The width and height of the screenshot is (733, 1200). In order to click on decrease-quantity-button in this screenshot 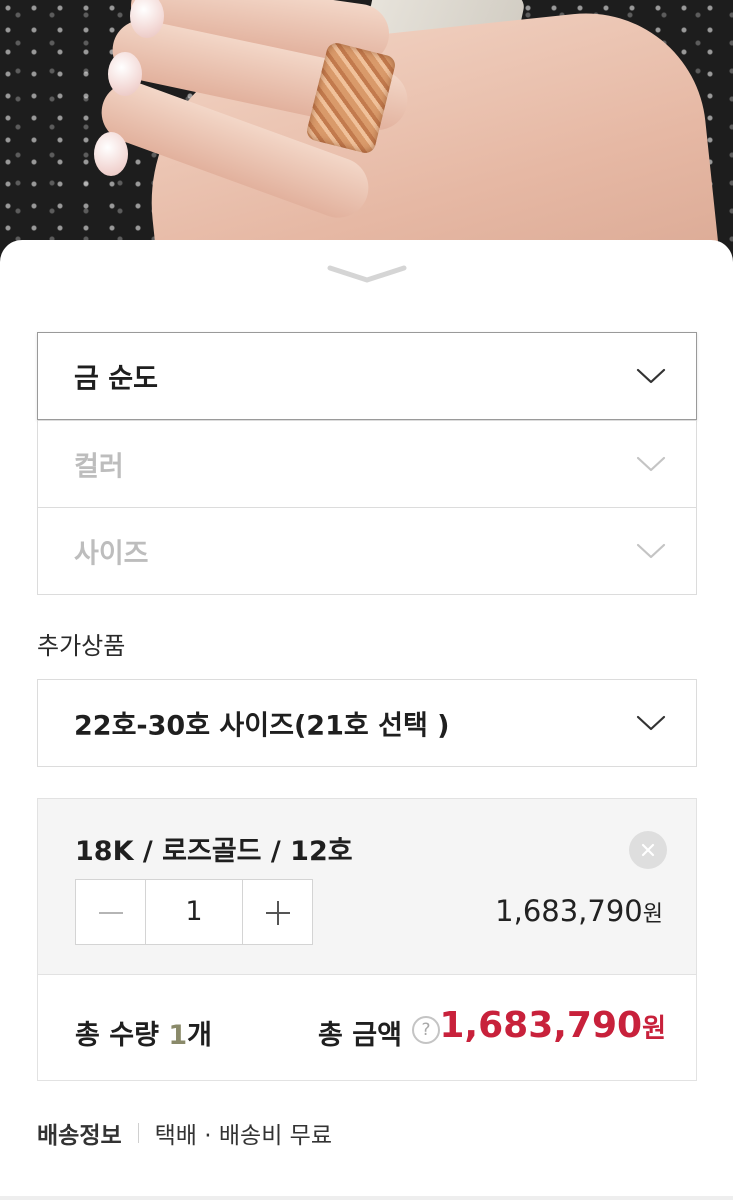, I will do `click(110, 912)`.